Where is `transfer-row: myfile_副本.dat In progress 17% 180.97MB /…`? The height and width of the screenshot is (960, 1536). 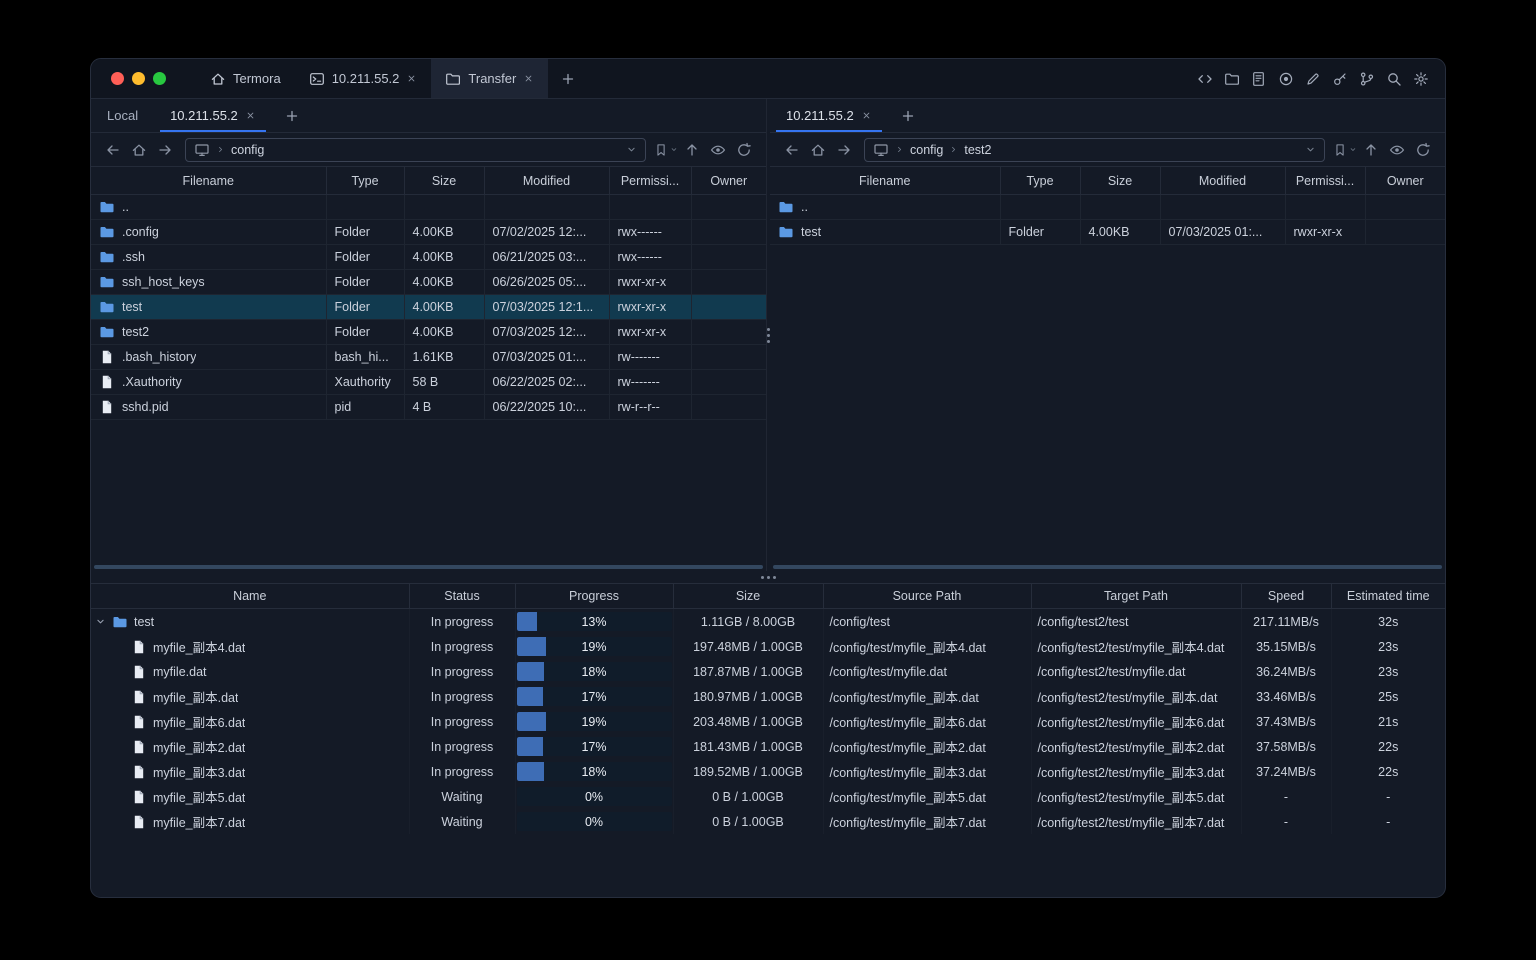 transfer-row: myfile_副本.dat In progress 17% 180.97MB /… is located at coordinates (768, 696).